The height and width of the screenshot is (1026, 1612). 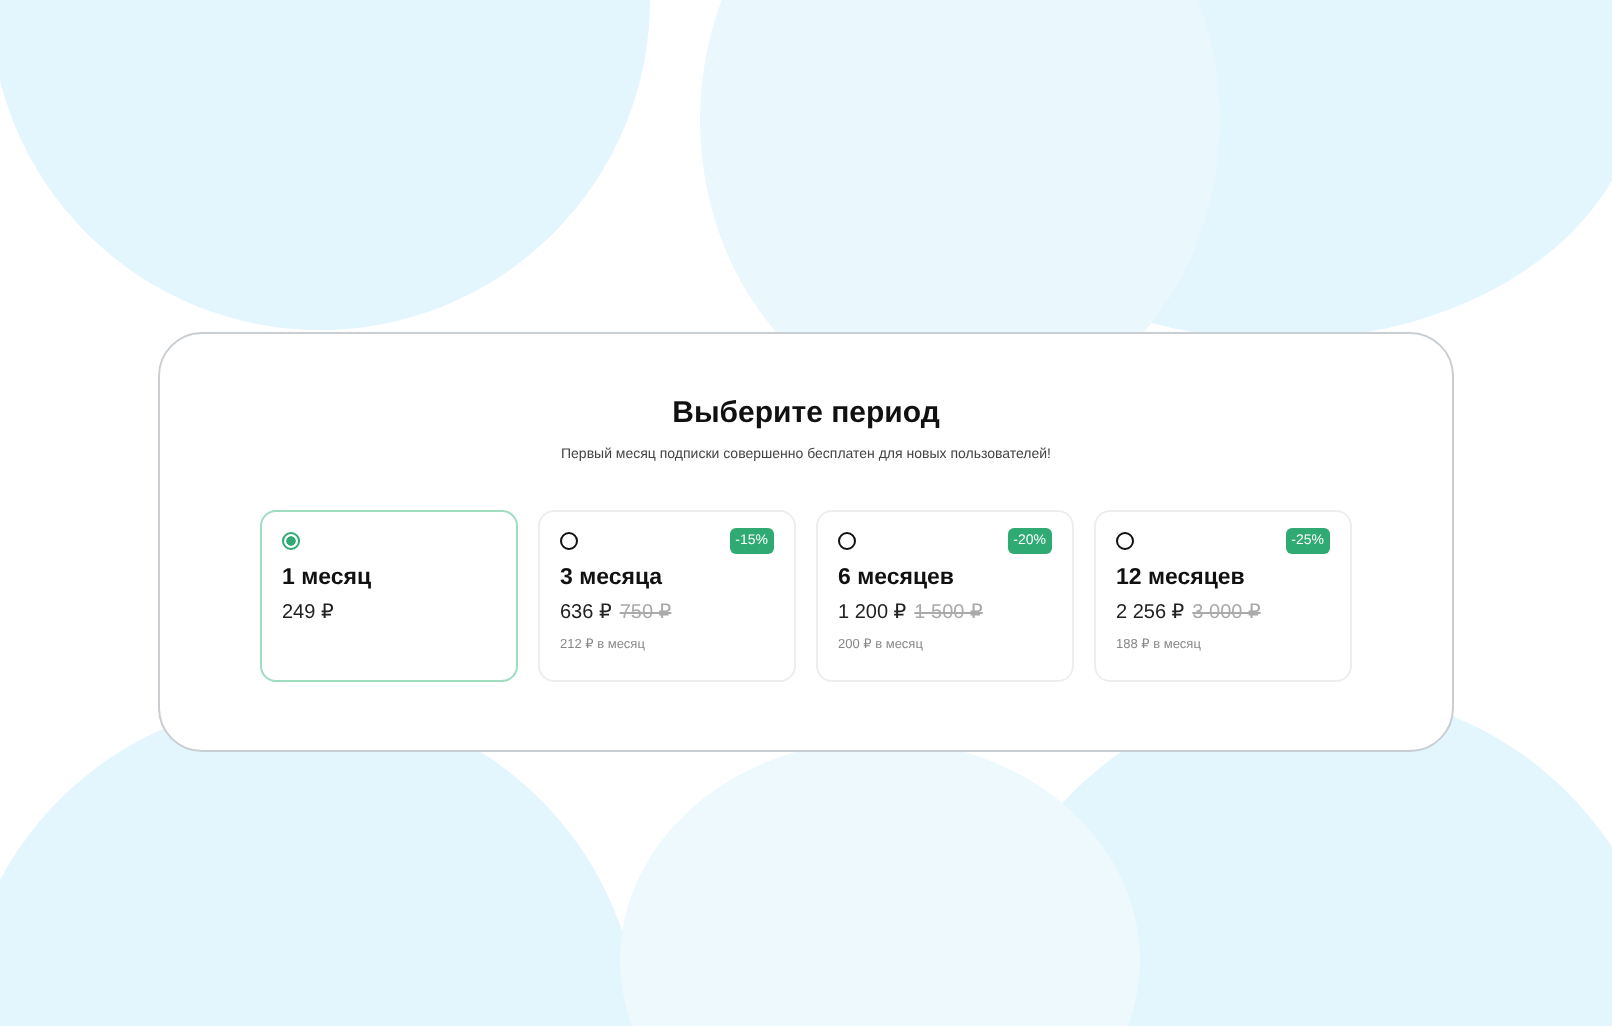 What do you see at coordinates (586, 613) in the screenshot?
I see `plan-price: 636 ₽` at bounding box center [586, 613].